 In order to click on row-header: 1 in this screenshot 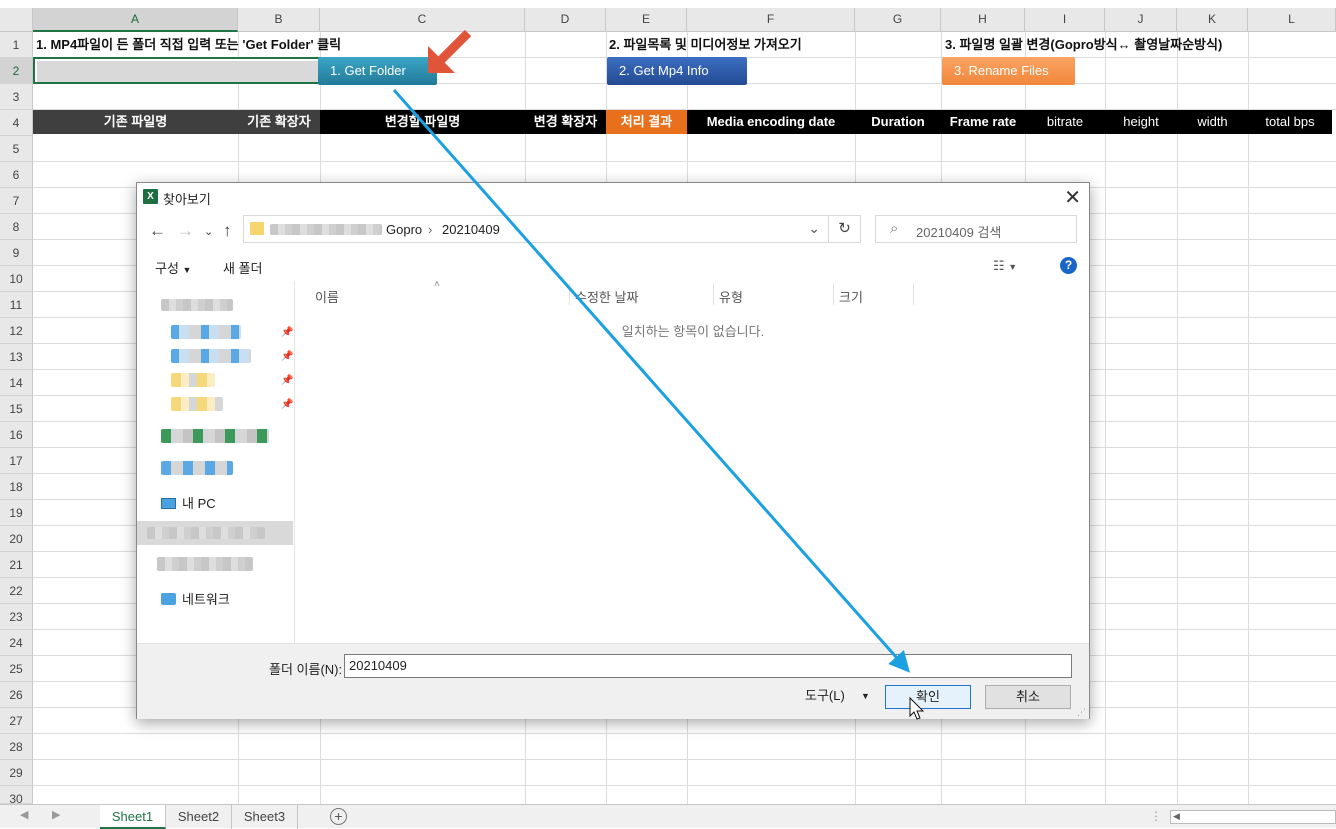, I will do `click(16, 45)`.